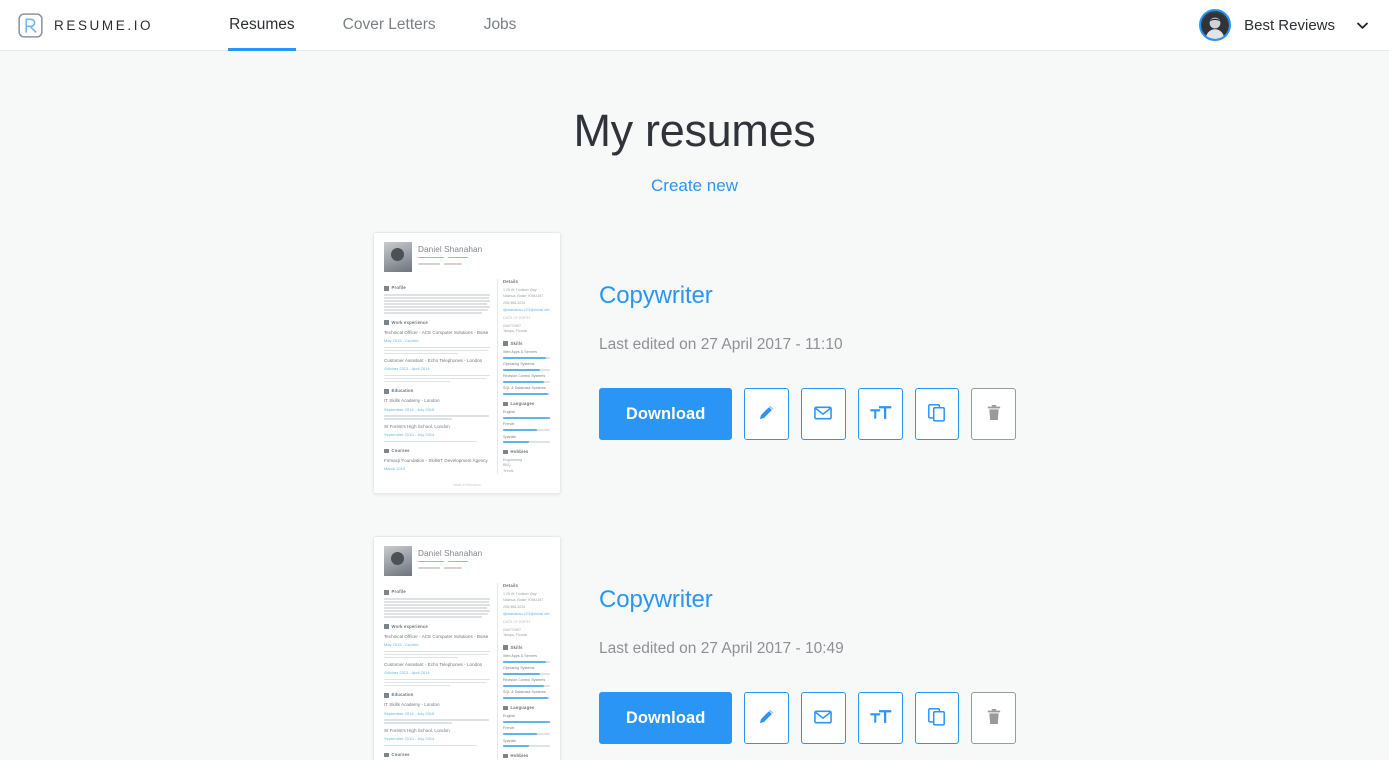  What do you see at coordinates (409, 434) in the screenshot?
I see `preview-education-date: September 2010 - July 2014` at bounding box center [409, 434].